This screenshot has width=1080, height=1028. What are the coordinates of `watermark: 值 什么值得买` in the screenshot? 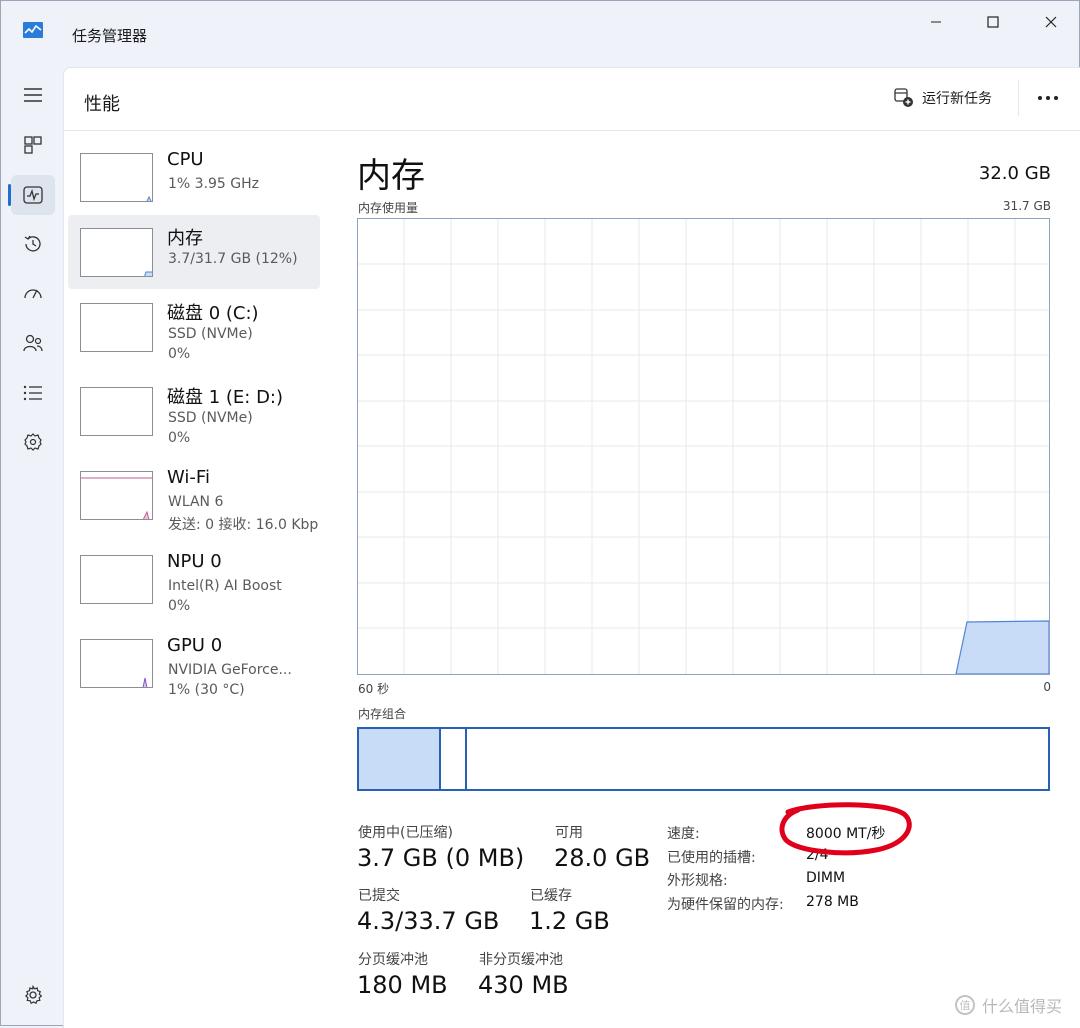 It's located at (1008, 1005).